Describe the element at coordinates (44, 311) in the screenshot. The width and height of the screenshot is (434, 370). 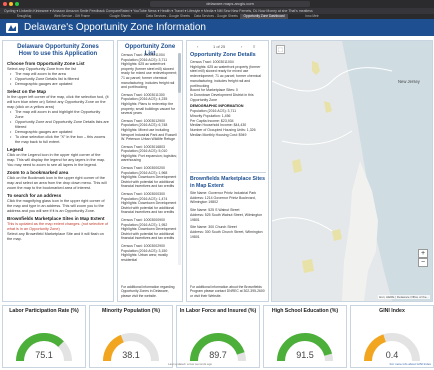
I see `gauge-title: Labor Participation Rate (%)` at that location.